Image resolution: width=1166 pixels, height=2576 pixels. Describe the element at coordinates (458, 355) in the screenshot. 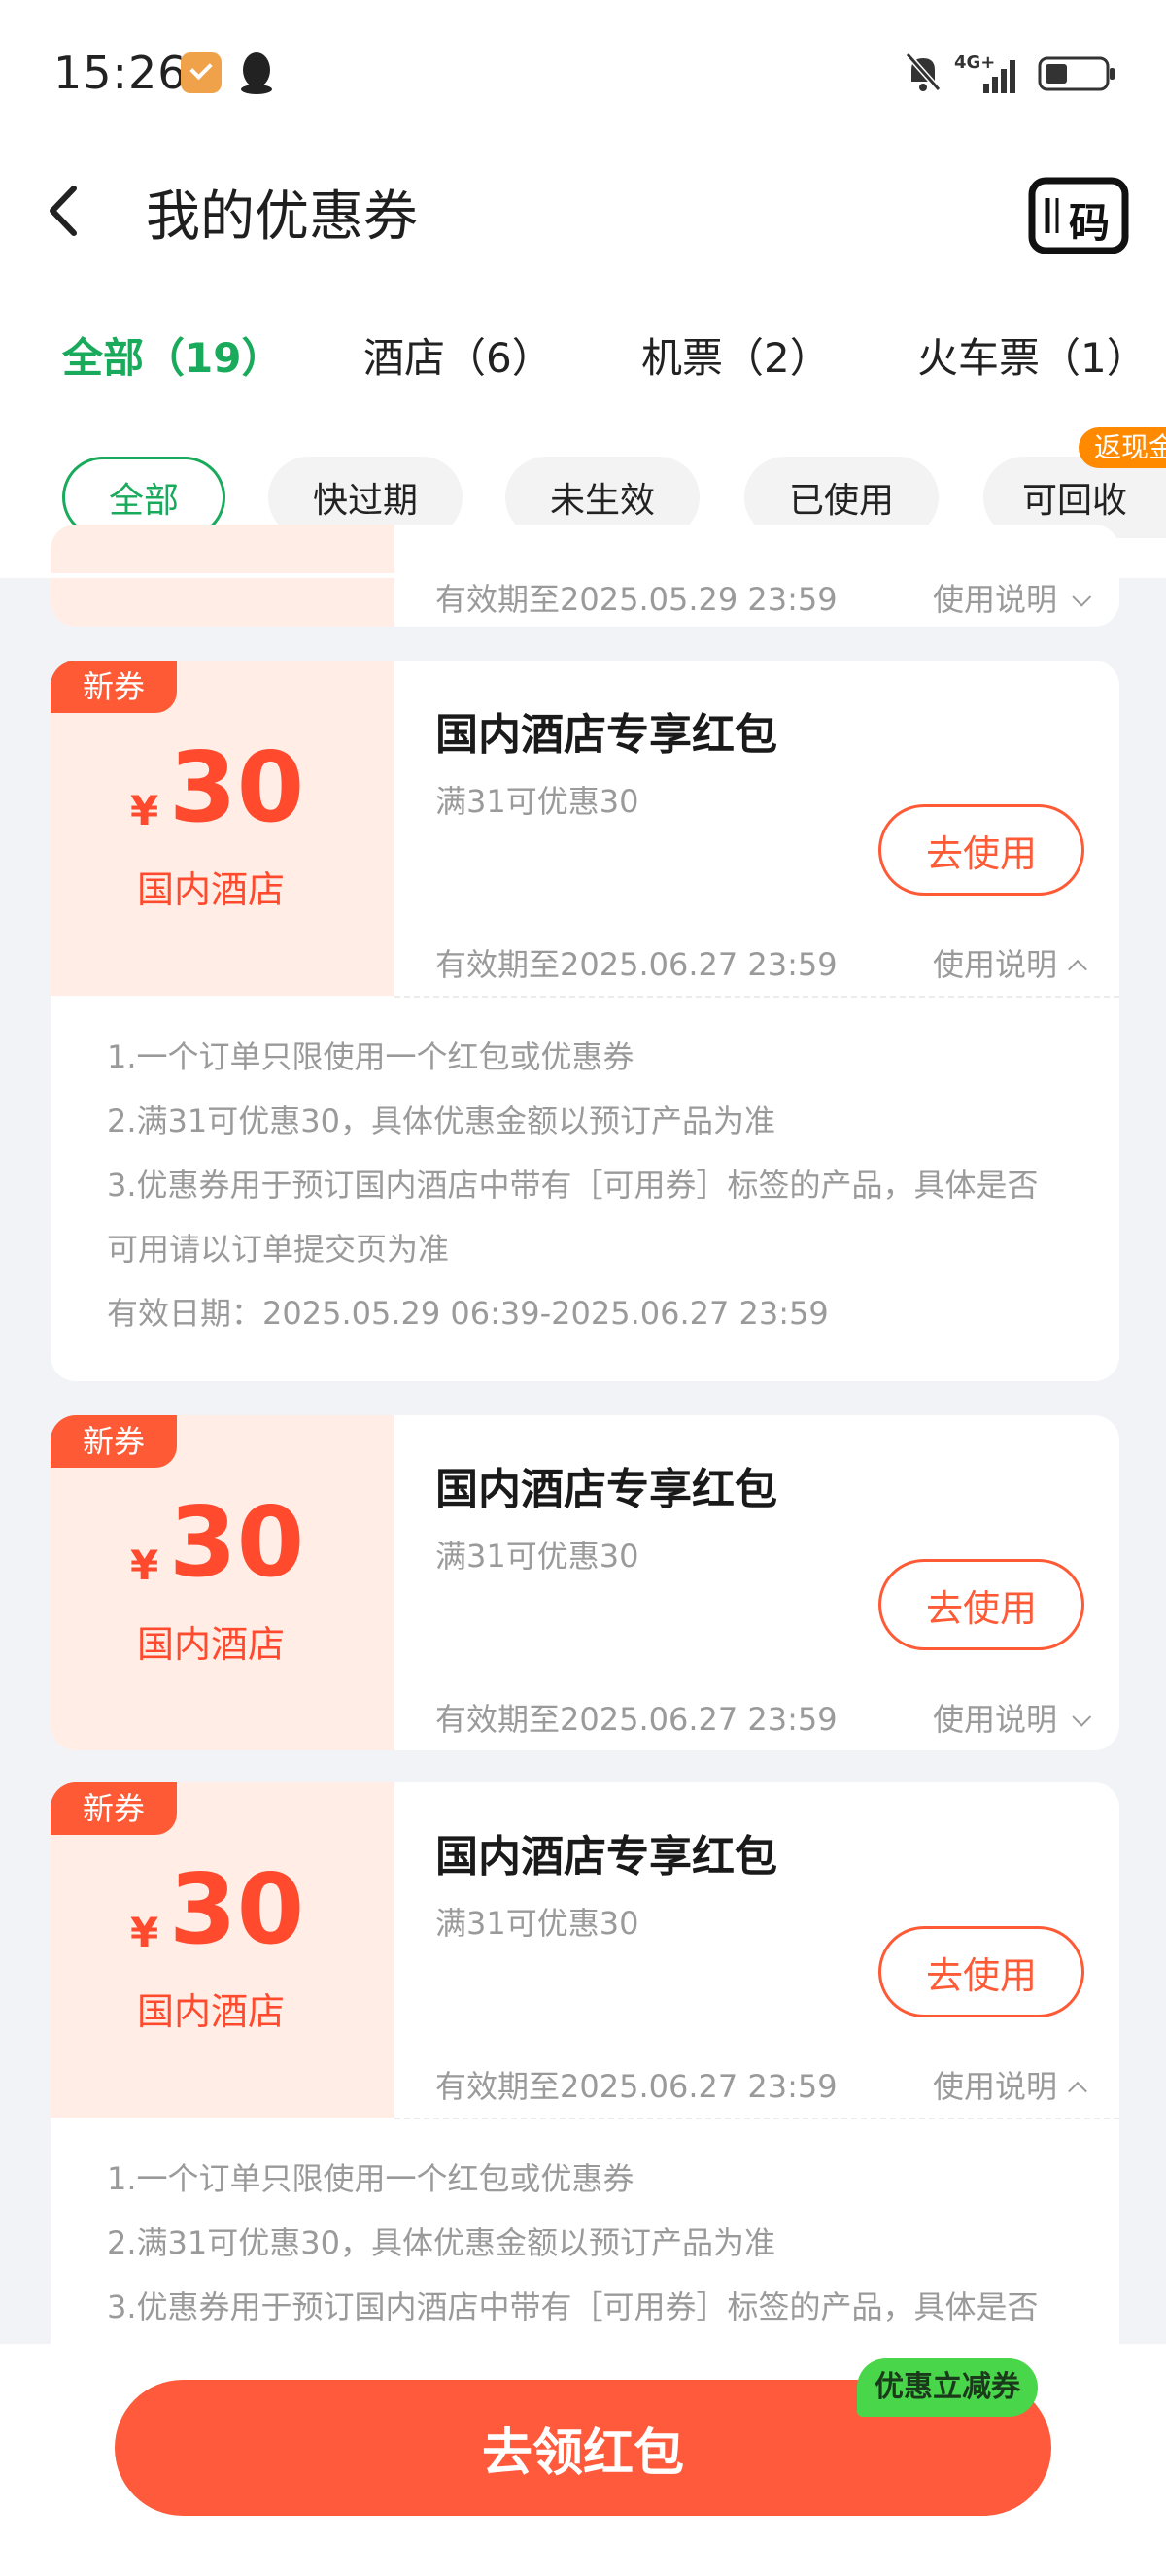

I see `tab-hotel: 酒店（6）` at that location.